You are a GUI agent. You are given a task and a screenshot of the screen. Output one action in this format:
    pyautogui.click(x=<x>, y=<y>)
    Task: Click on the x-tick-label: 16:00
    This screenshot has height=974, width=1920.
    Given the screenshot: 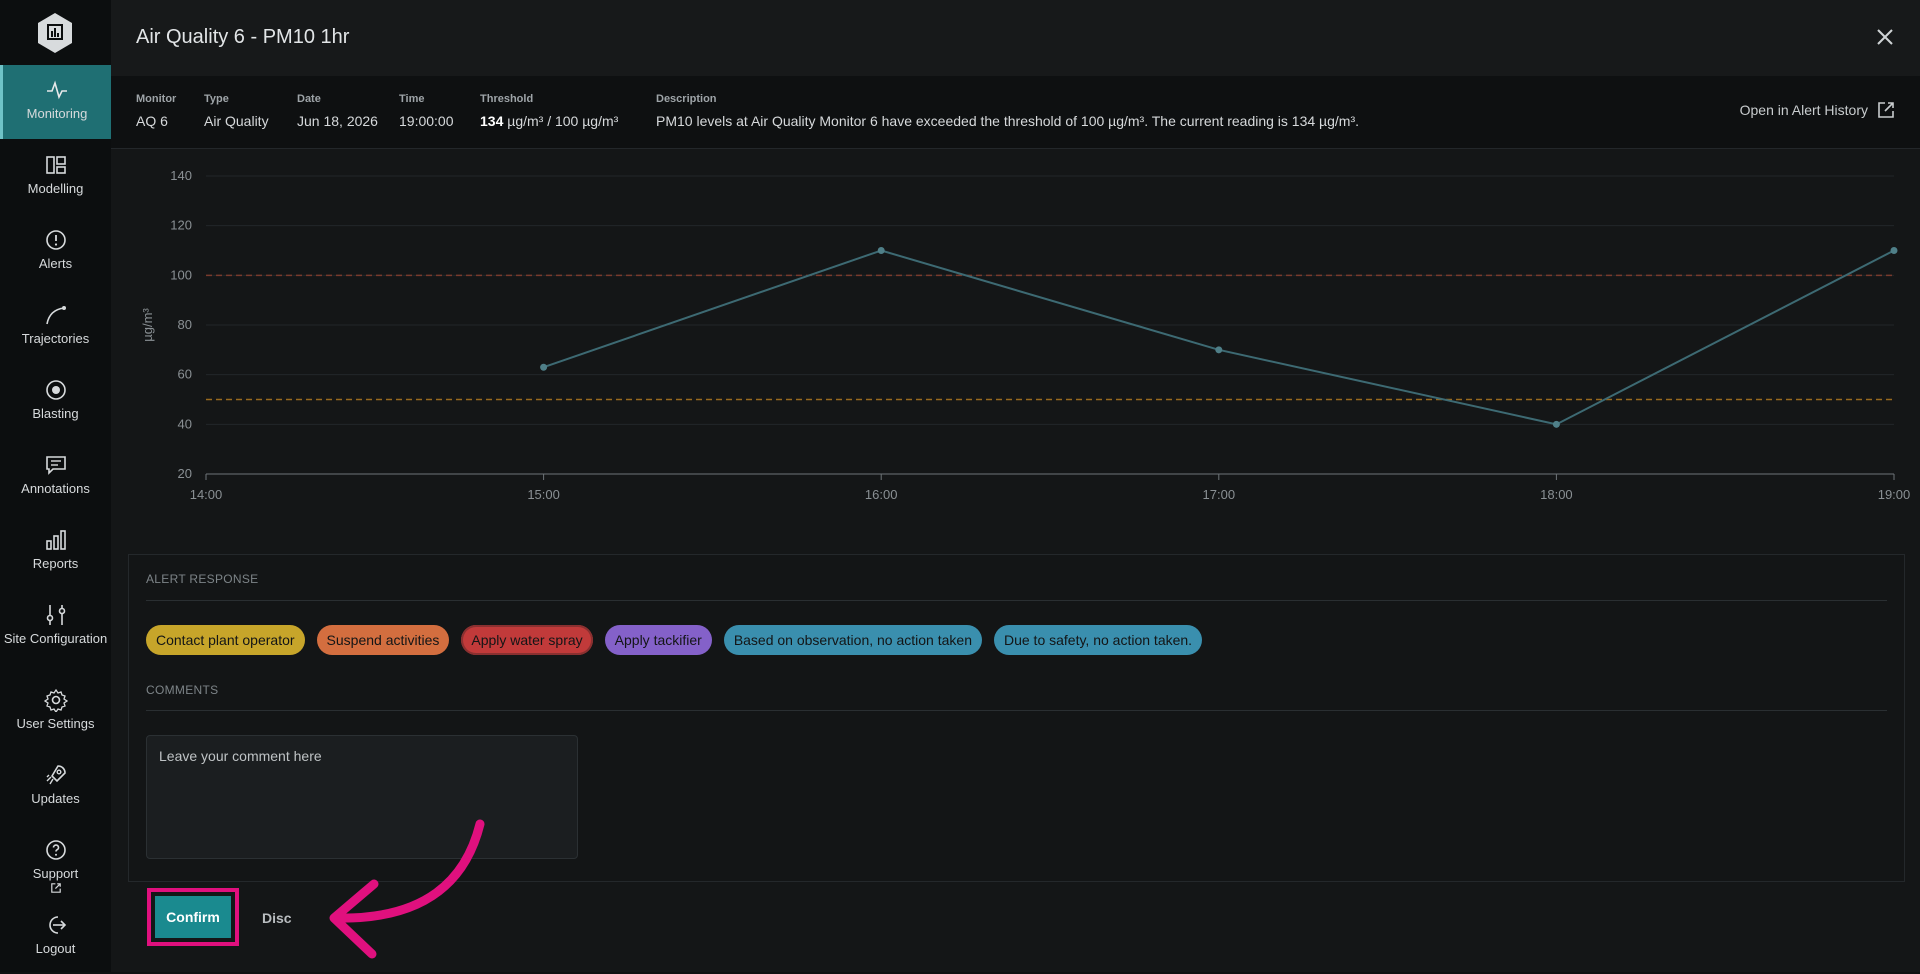 What is the action you would take?
    pyautogui.click(x=881, y=494)
    